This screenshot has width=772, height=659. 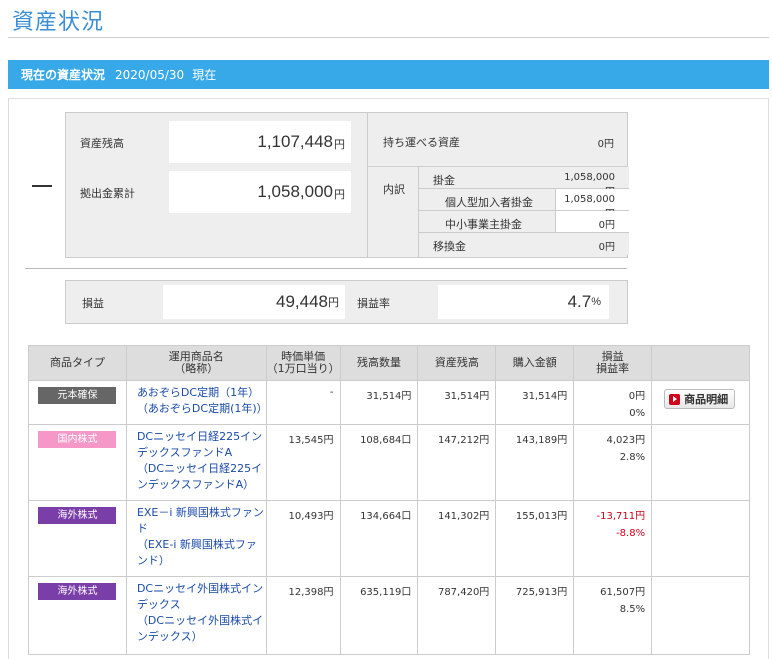 I want to click on fund-name-link: EXE－i 新興国株式ファンド （EXE-i 新興国株式ファンド）, so click(x=196, y=538).